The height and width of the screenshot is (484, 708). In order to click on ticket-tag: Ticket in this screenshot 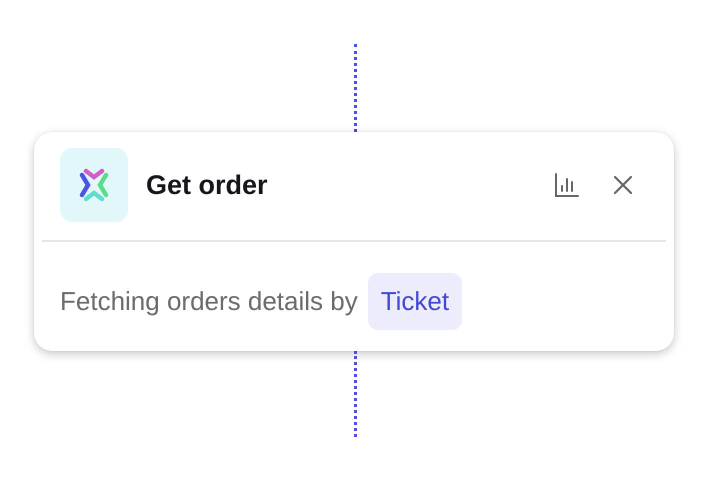, I will do `click(415, 301)`.